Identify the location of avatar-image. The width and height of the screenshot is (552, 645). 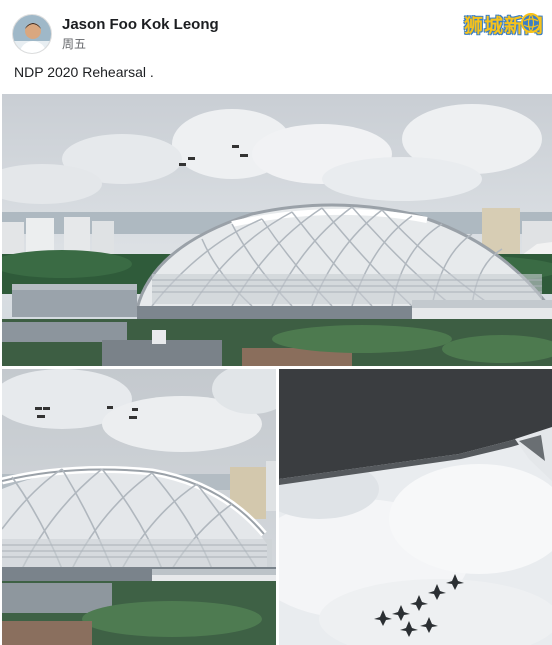
(32, 34).